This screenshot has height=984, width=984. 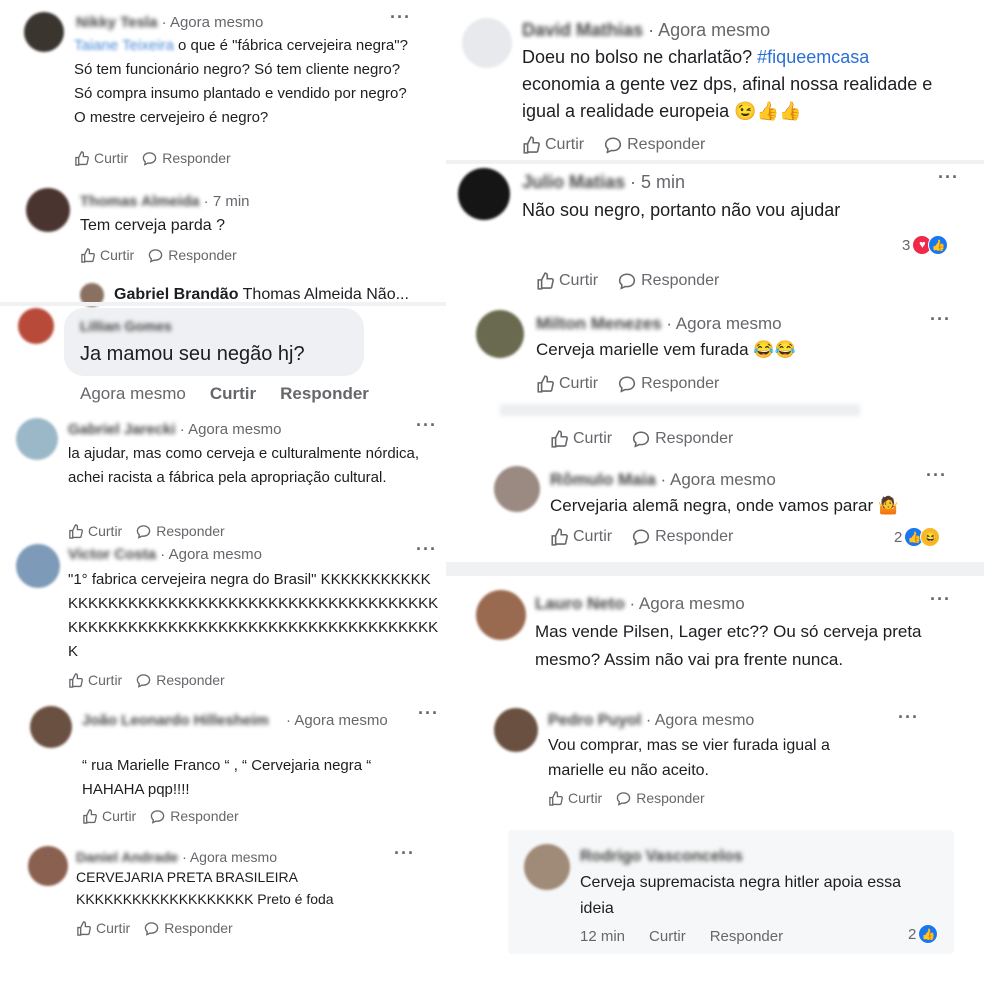 I want to click on comment-author: Pedro Puyol, so click(x=594, y=720).